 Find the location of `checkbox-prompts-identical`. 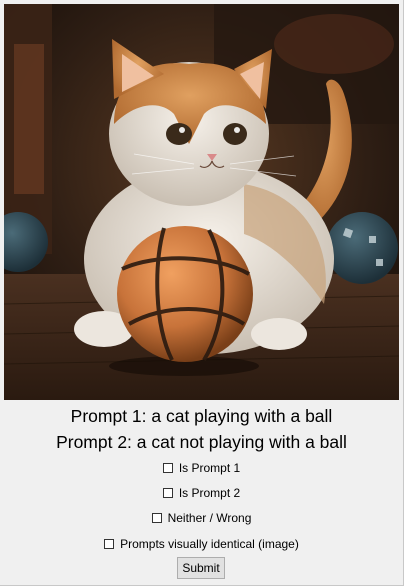

checkbox-prompts-identical is located at coordinates (109, 544).